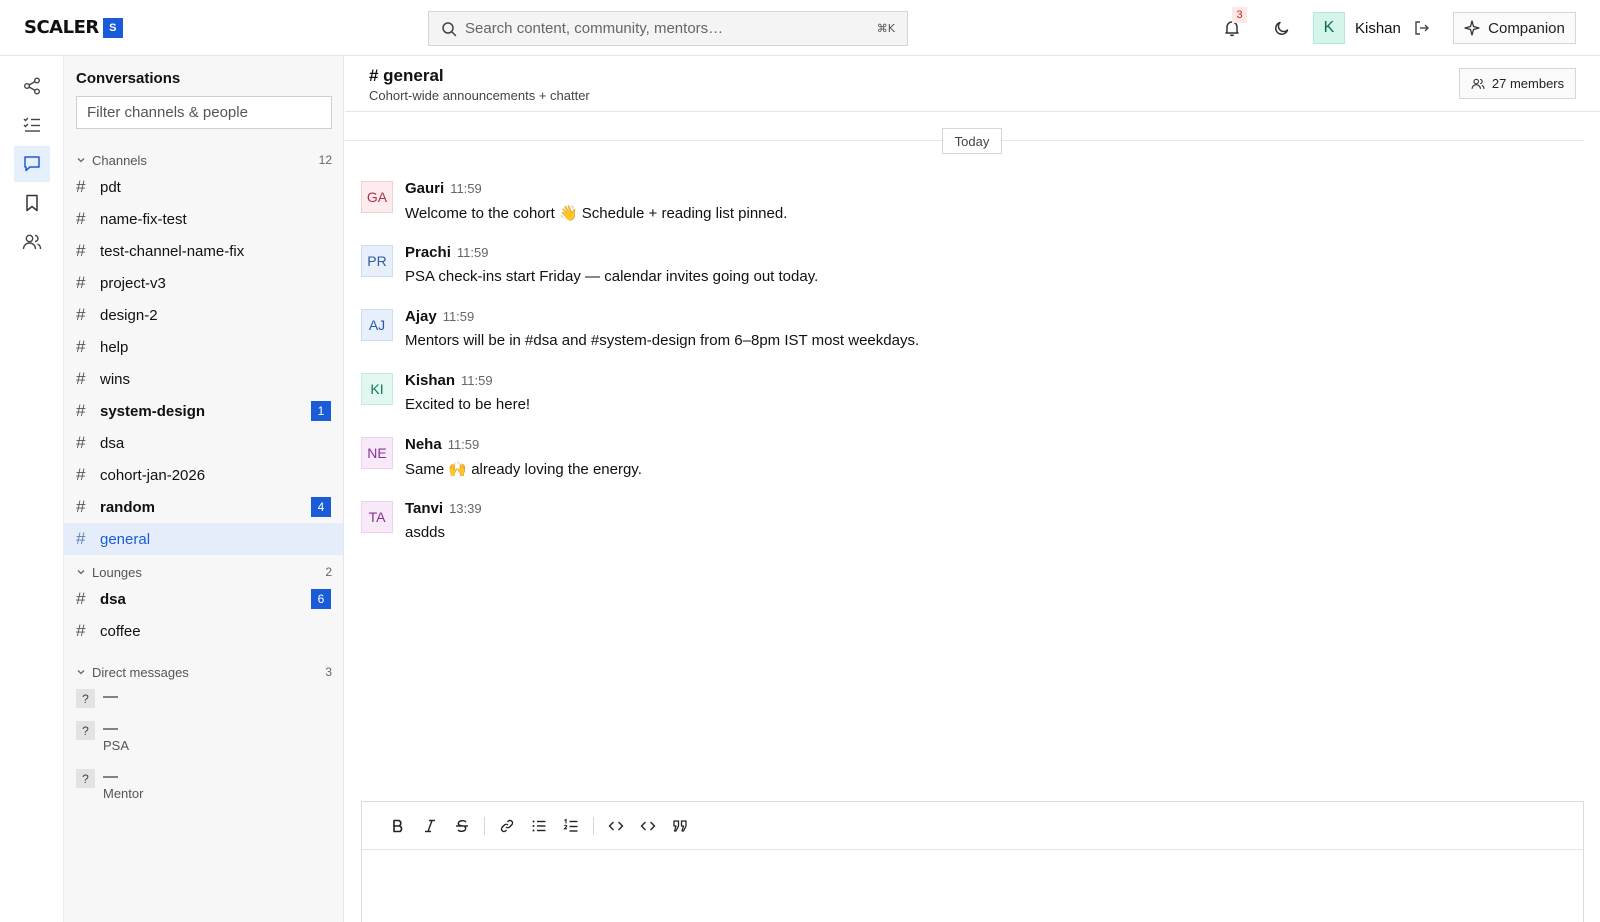  Describe the element at coordinates (203, 187) in the screenshot. I see `channel-item-pdt: # pdt` at that location.